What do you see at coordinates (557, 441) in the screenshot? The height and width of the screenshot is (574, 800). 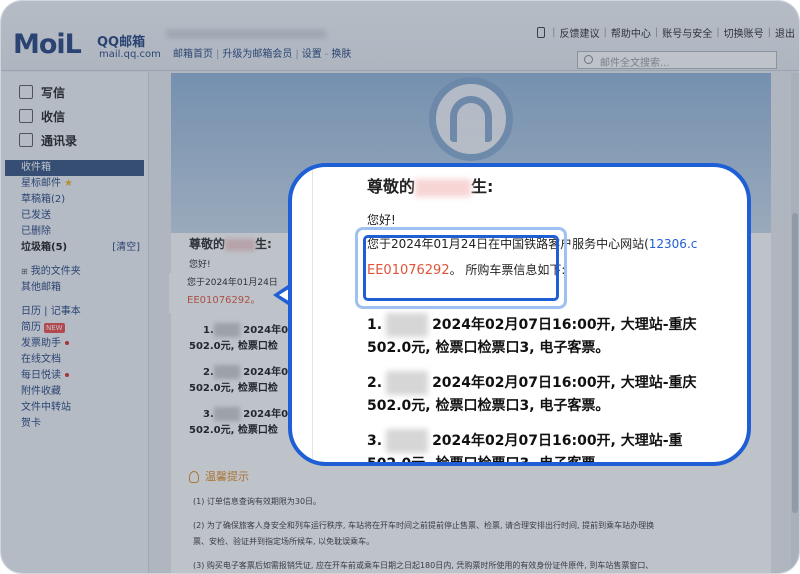 I see `ticket-text: 2024年02月07日16:00开, 大理站-重` at bounding box center [557, 441].